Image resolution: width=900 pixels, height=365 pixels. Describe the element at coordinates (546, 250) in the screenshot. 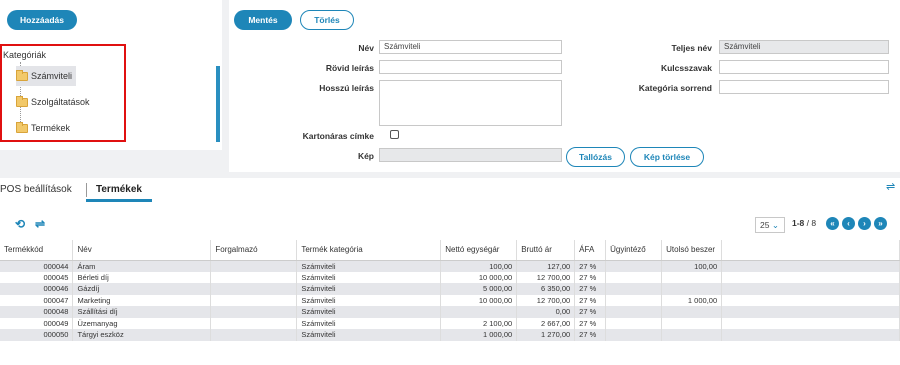

I see `col-header-gross-price: Bruttó ár` at that location.